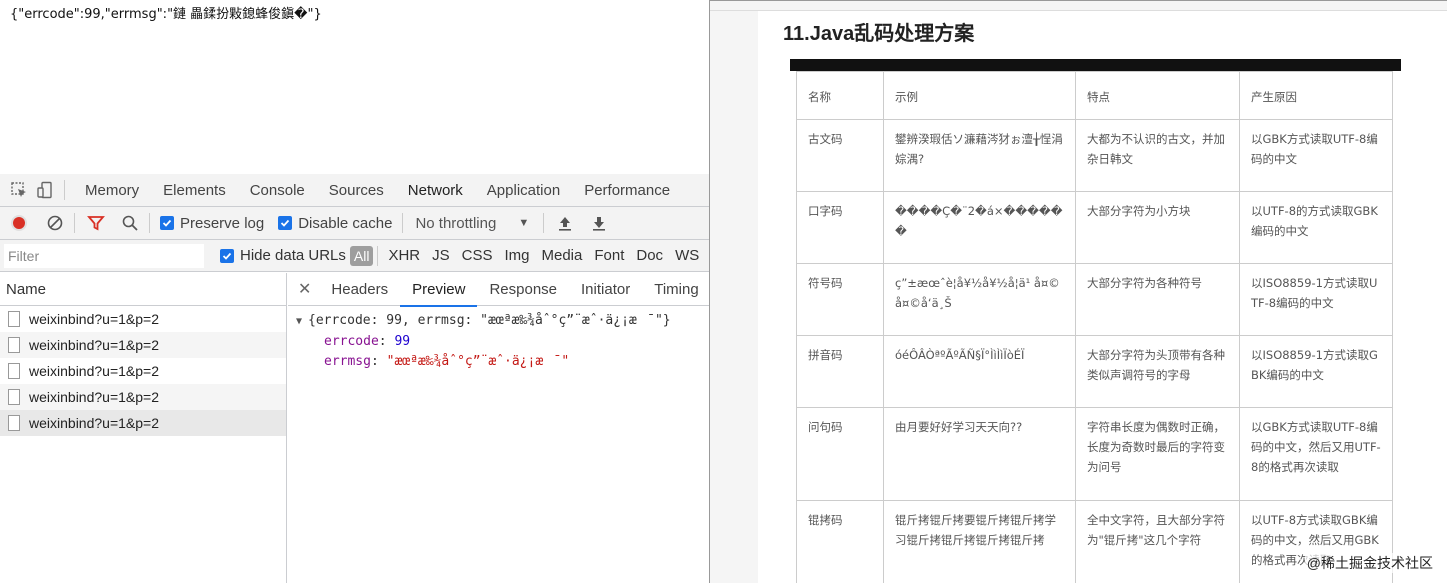  I want to click on preserve-log-label: Preserve log, so click(222, 223).